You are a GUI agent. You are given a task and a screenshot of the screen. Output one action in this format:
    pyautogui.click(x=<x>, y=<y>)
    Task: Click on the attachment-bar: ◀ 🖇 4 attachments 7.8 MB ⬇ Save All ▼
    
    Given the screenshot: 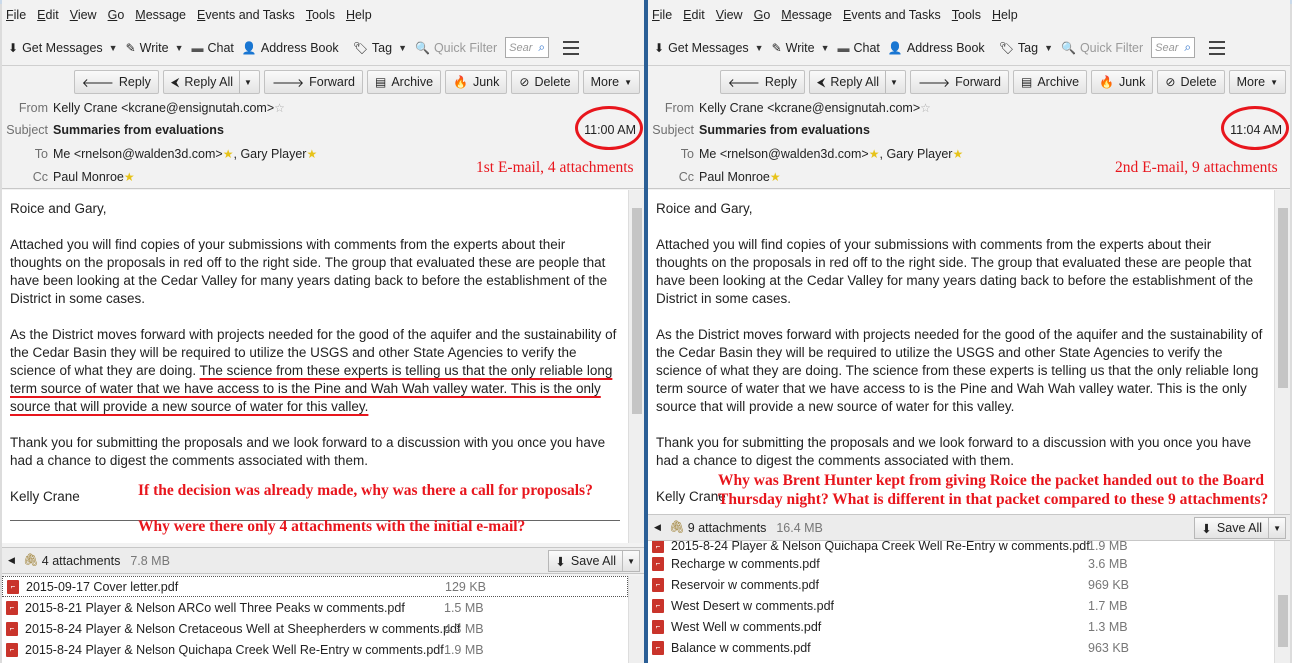 What is the action you would take?
    pyautogui.click(x=323, y=560)
    